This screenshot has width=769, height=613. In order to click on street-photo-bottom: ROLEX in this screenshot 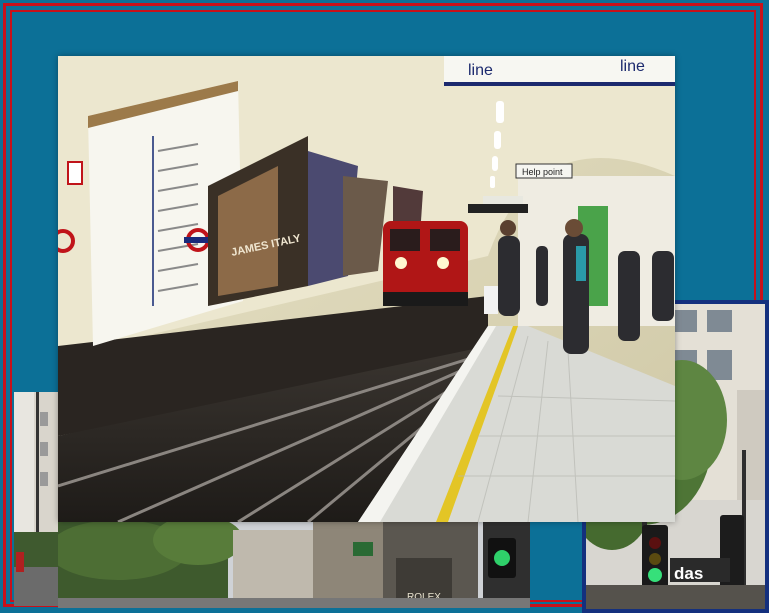, I will do `click(294, 564)`.